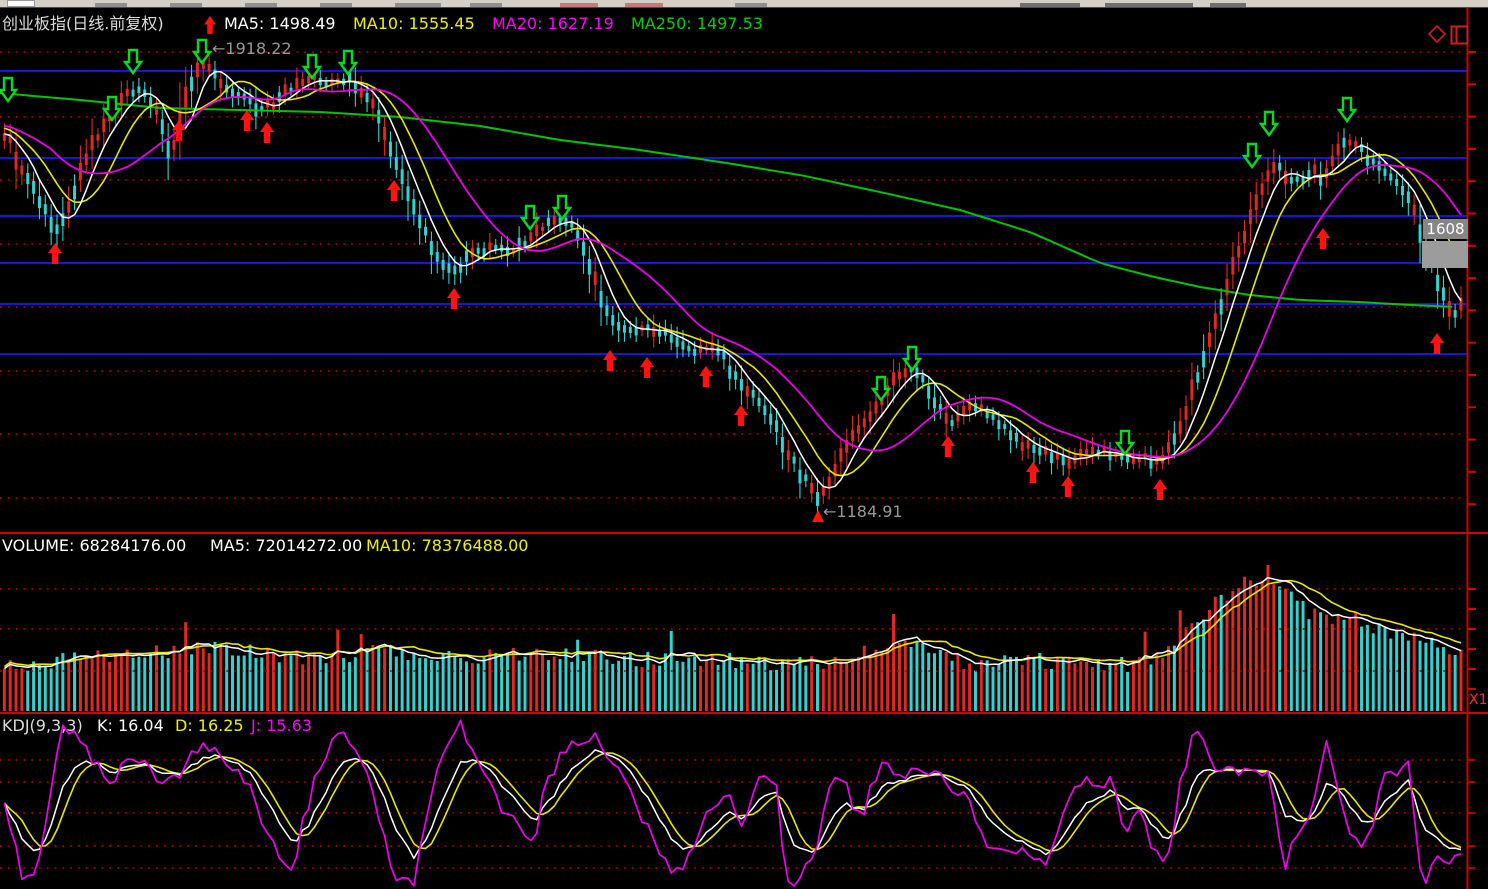  I want to click on low-price-annotation: ←1184.91, so click(863, 511).